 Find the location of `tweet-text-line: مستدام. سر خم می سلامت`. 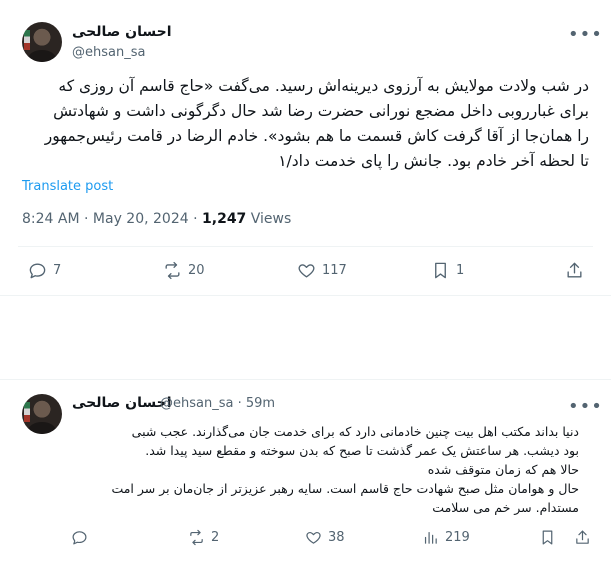

tweet-text-line: مستدام. سر خم می سلامت is located at coordinates (505, 507).